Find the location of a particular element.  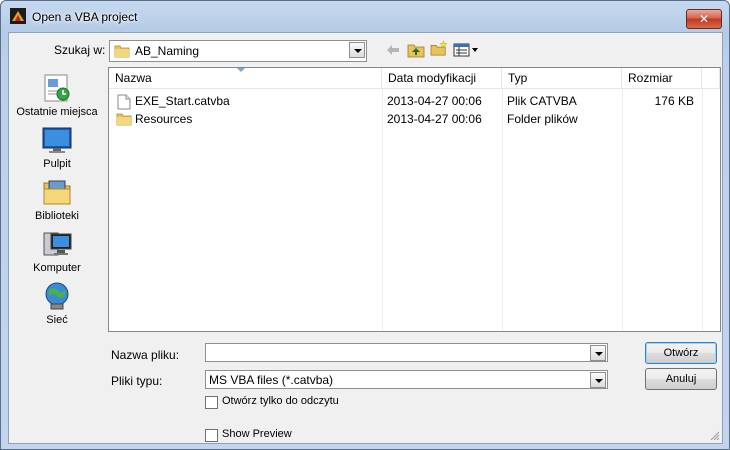

view-menu-icon is located at coordinates (466, 50).